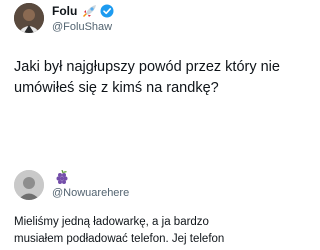 Image resolution: width=320 pixels, height=250 pixels. Describe the element at coordinates (111, 222) in the screenshot. I see `tweet-text-line: Mieliśmy jedną ładowarkę, a ja bardzo` at that location.